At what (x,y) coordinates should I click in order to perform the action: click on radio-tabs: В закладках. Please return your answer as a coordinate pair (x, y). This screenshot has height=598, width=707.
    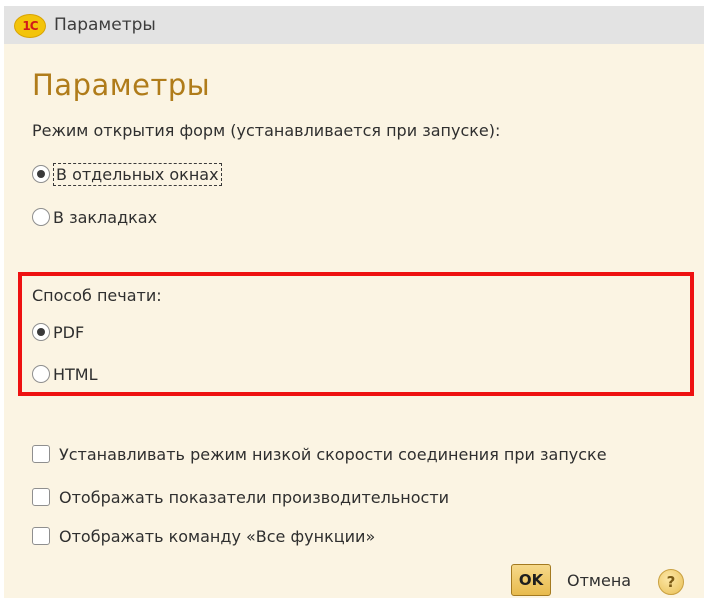
    Looking at the image, I should click on (94, 217).